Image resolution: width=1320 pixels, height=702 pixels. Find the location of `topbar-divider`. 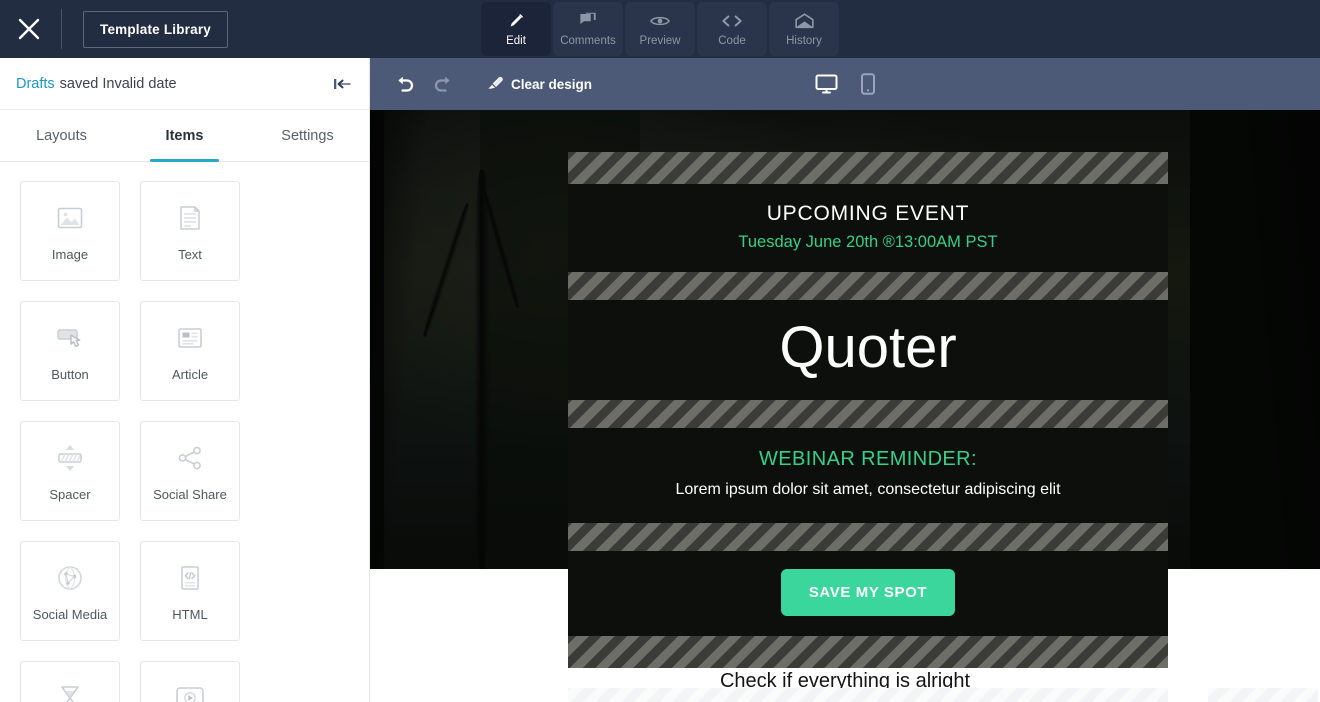

topbar-divider is located at coordinates (61, 29).